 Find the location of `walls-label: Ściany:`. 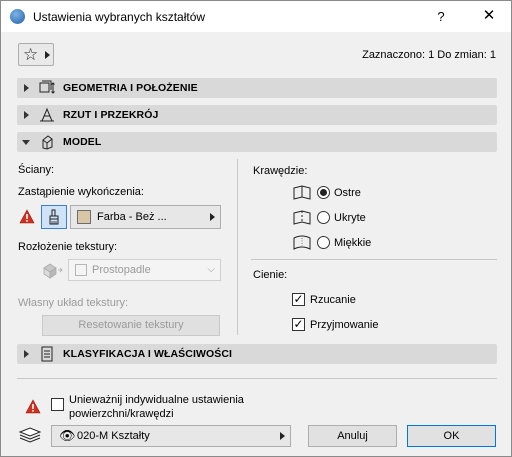

walls-label: Ściany: is located at coordinates (36, 170).